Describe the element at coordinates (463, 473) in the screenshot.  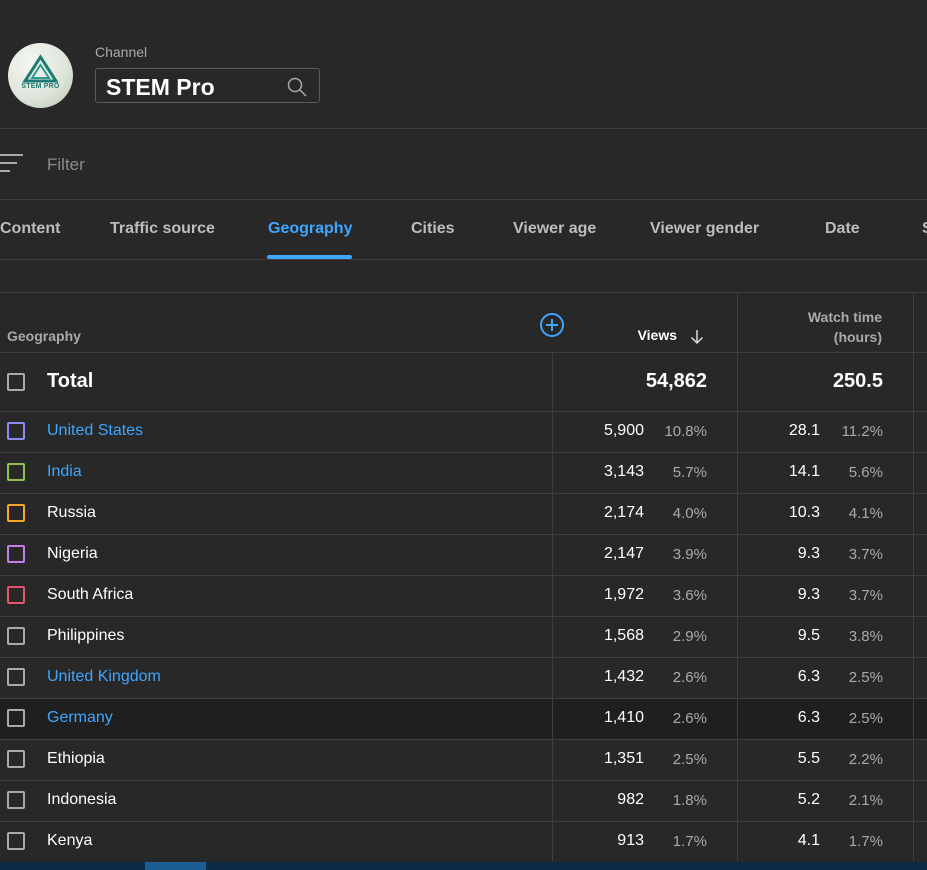
I see `table-row: India 3,143 5.7% 14.1 5.6%` at that location.